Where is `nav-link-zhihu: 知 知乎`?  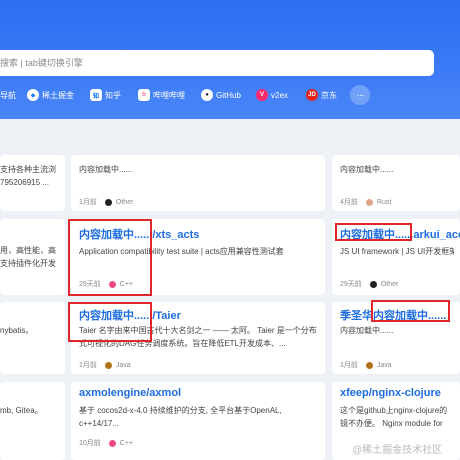
nav-link-zhihu: 知 知乎 is located at coordinates (105, 95).